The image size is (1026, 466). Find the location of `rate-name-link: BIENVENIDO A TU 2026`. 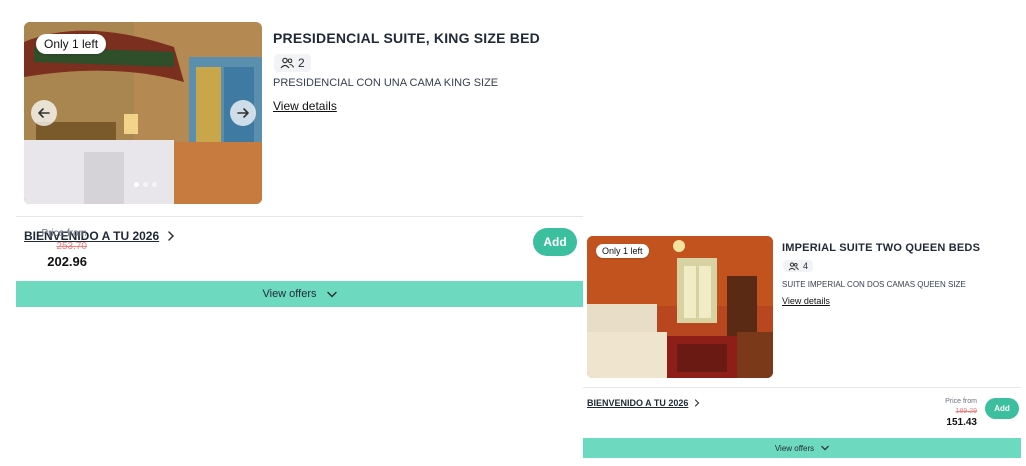

rate-name-link: BIENVENIDO A TU 2026 is located at coordinates (643, 403).